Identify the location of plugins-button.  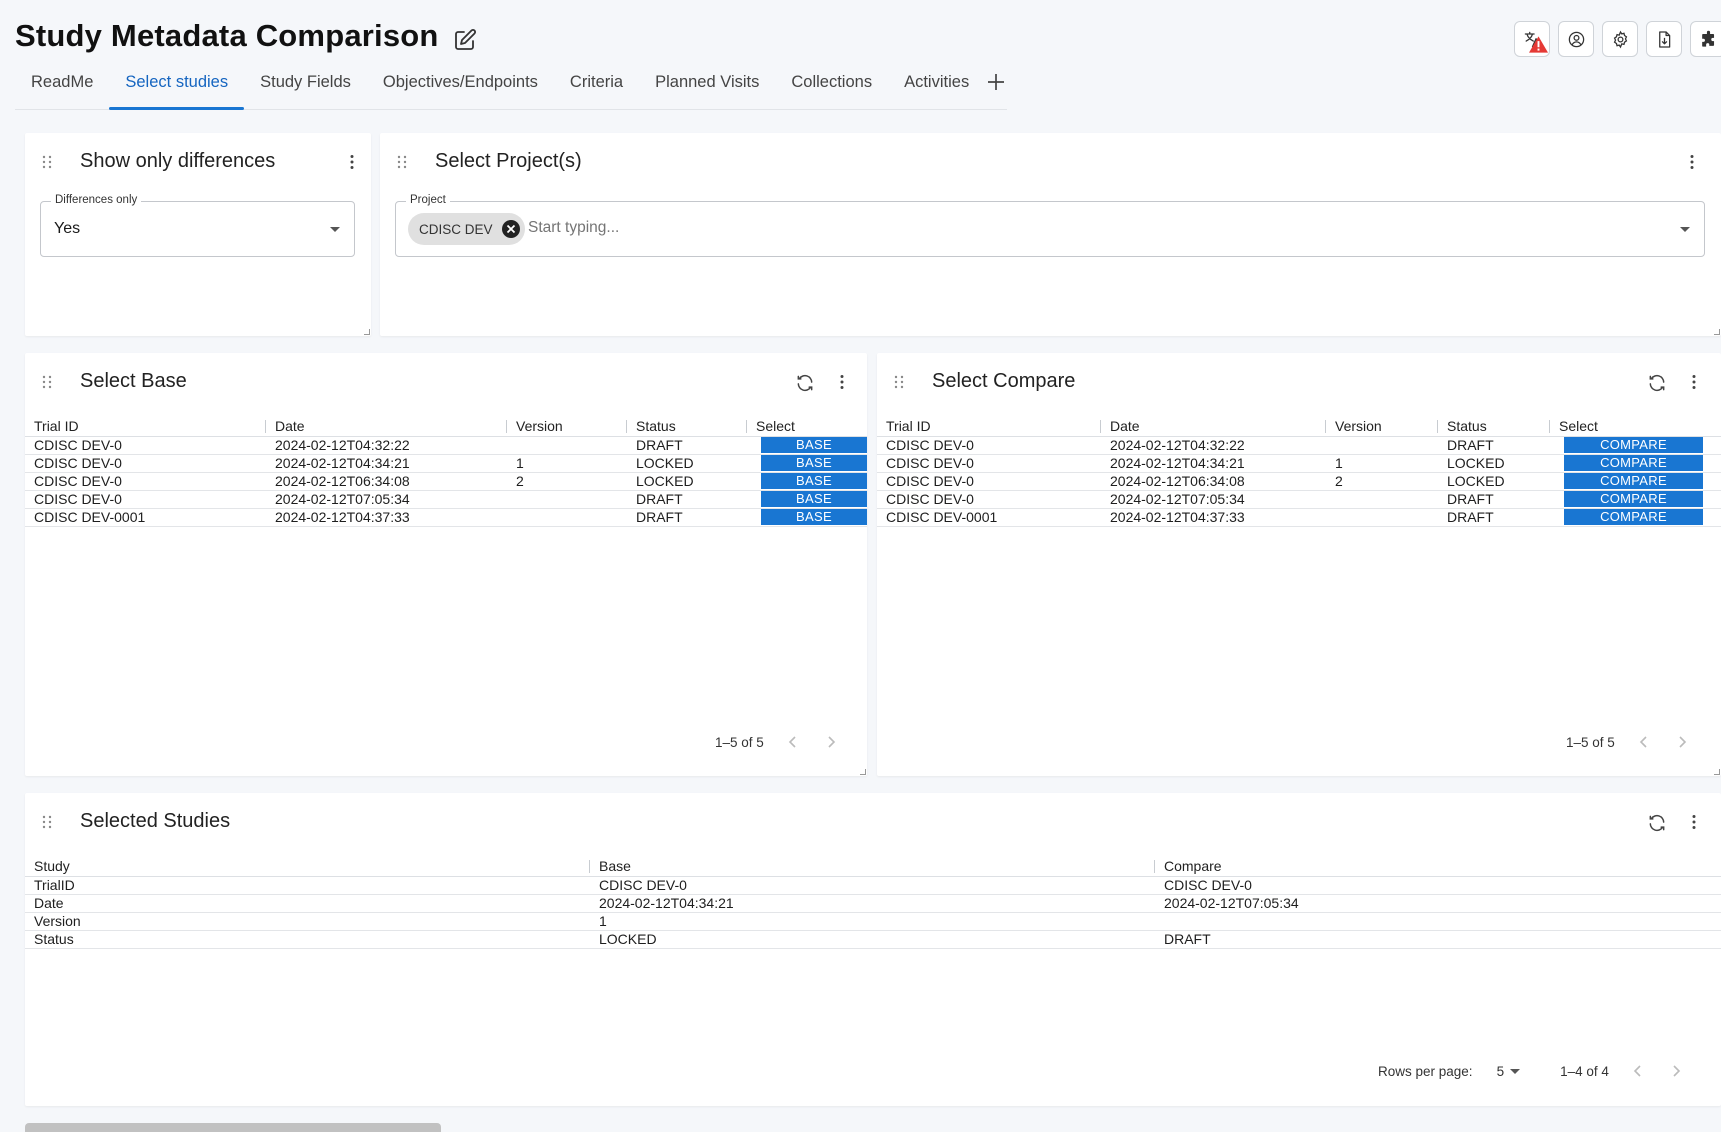
(1705, 39).